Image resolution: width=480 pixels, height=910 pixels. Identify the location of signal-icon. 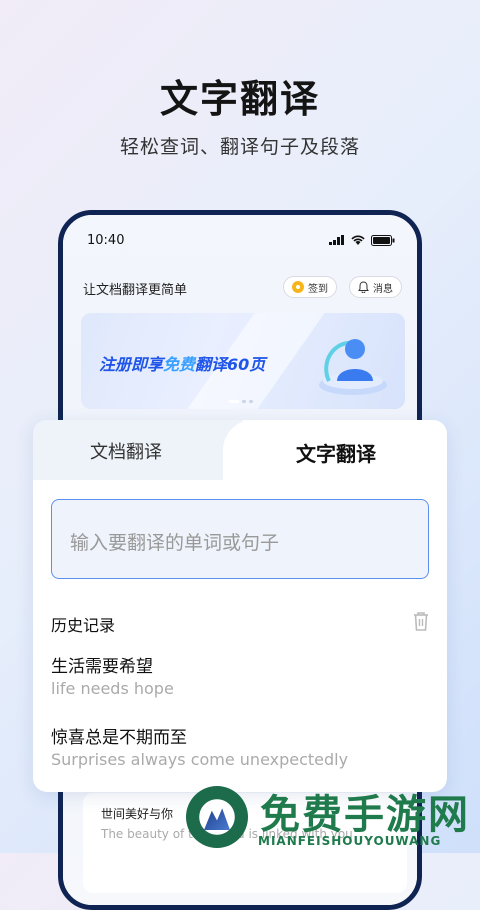
(336, 240).